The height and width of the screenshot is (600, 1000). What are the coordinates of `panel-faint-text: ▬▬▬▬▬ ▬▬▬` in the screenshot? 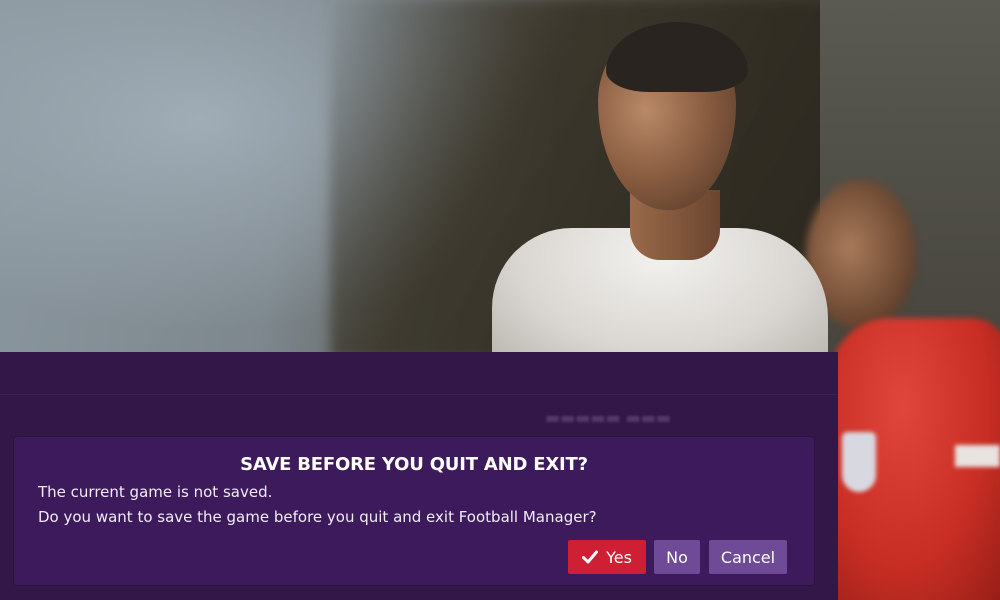 It's located at (608, 417).